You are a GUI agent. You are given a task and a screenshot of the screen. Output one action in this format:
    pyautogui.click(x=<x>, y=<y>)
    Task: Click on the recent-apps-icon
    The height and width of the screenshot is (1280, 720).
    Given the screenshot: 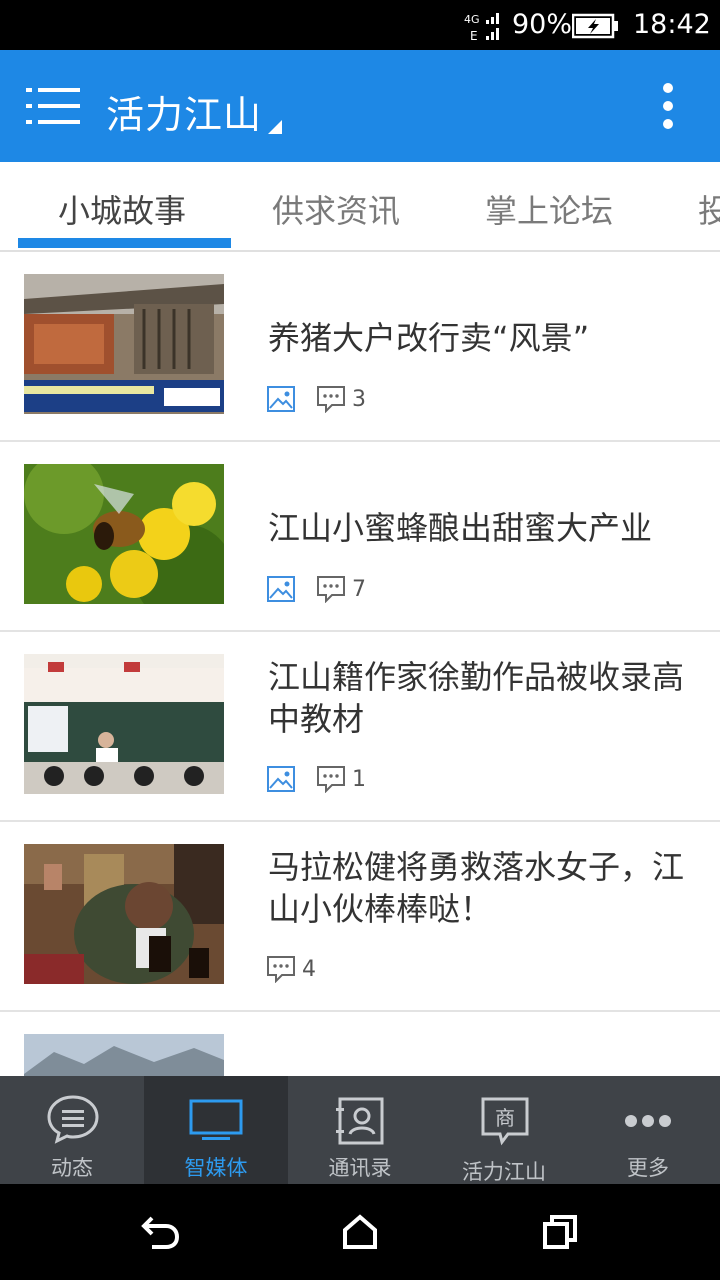 What is the action you would take?
    pyautogui.click(x=560, y=1232)
    